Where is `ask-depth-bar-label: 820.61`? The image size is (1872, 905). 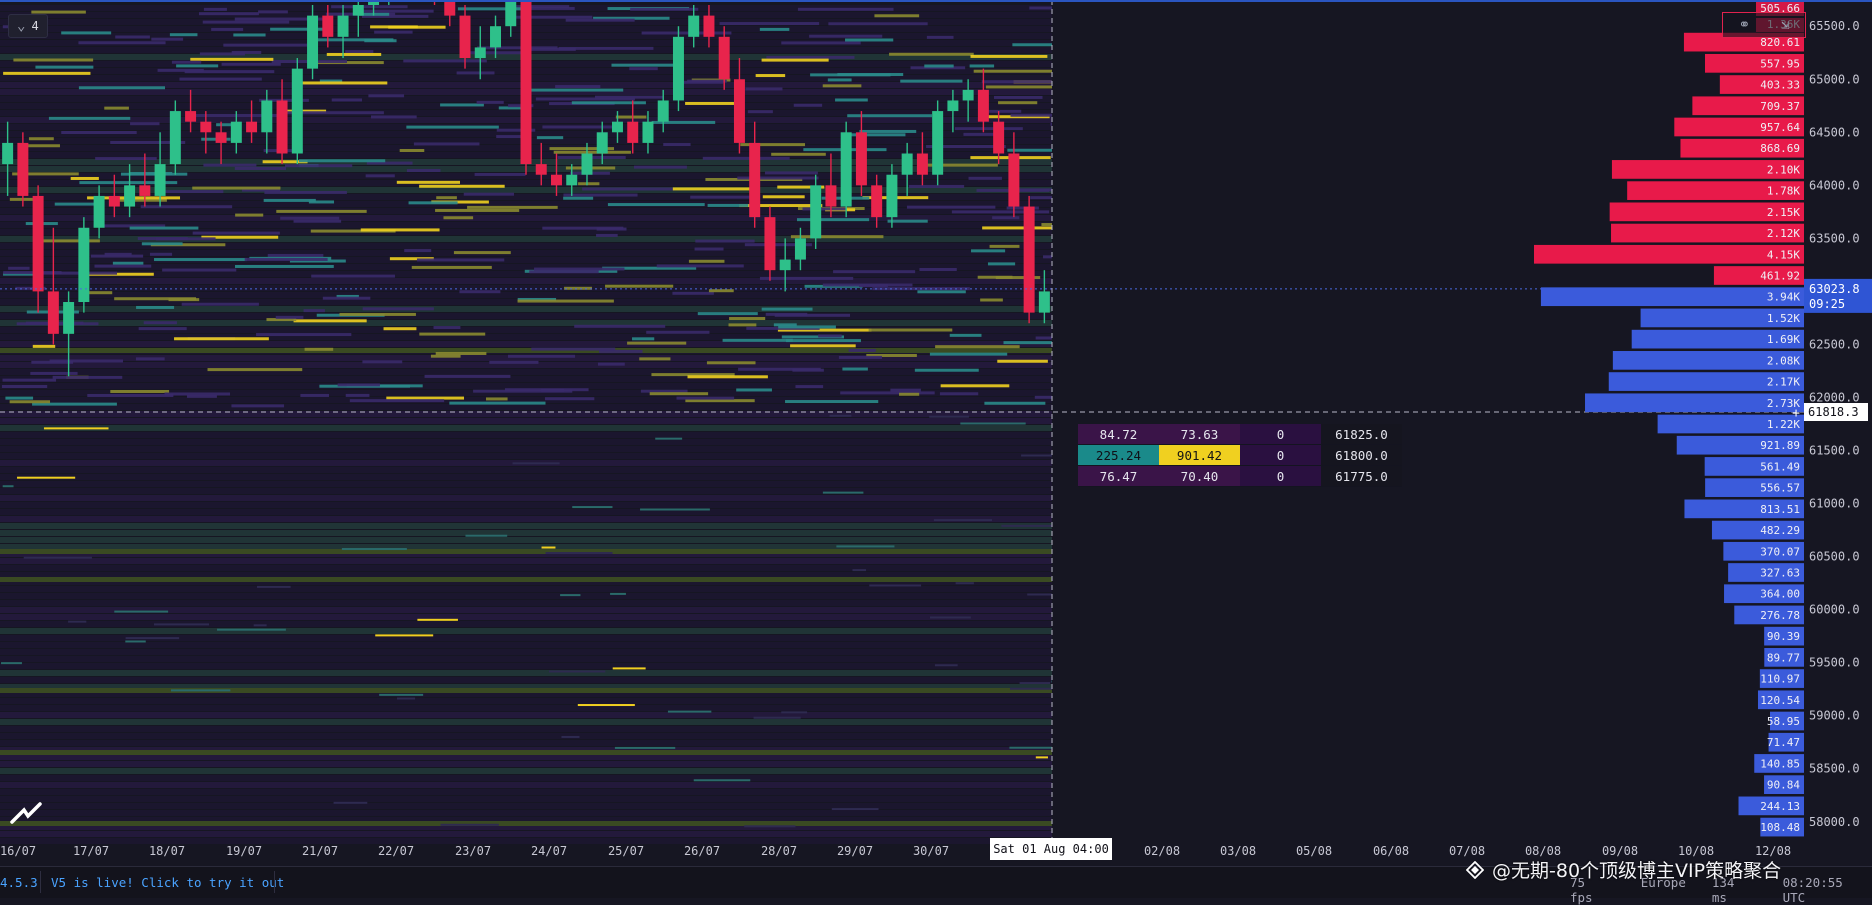 ask-depth-bar-label: 820.61 is located at coordinates (1780, 42).